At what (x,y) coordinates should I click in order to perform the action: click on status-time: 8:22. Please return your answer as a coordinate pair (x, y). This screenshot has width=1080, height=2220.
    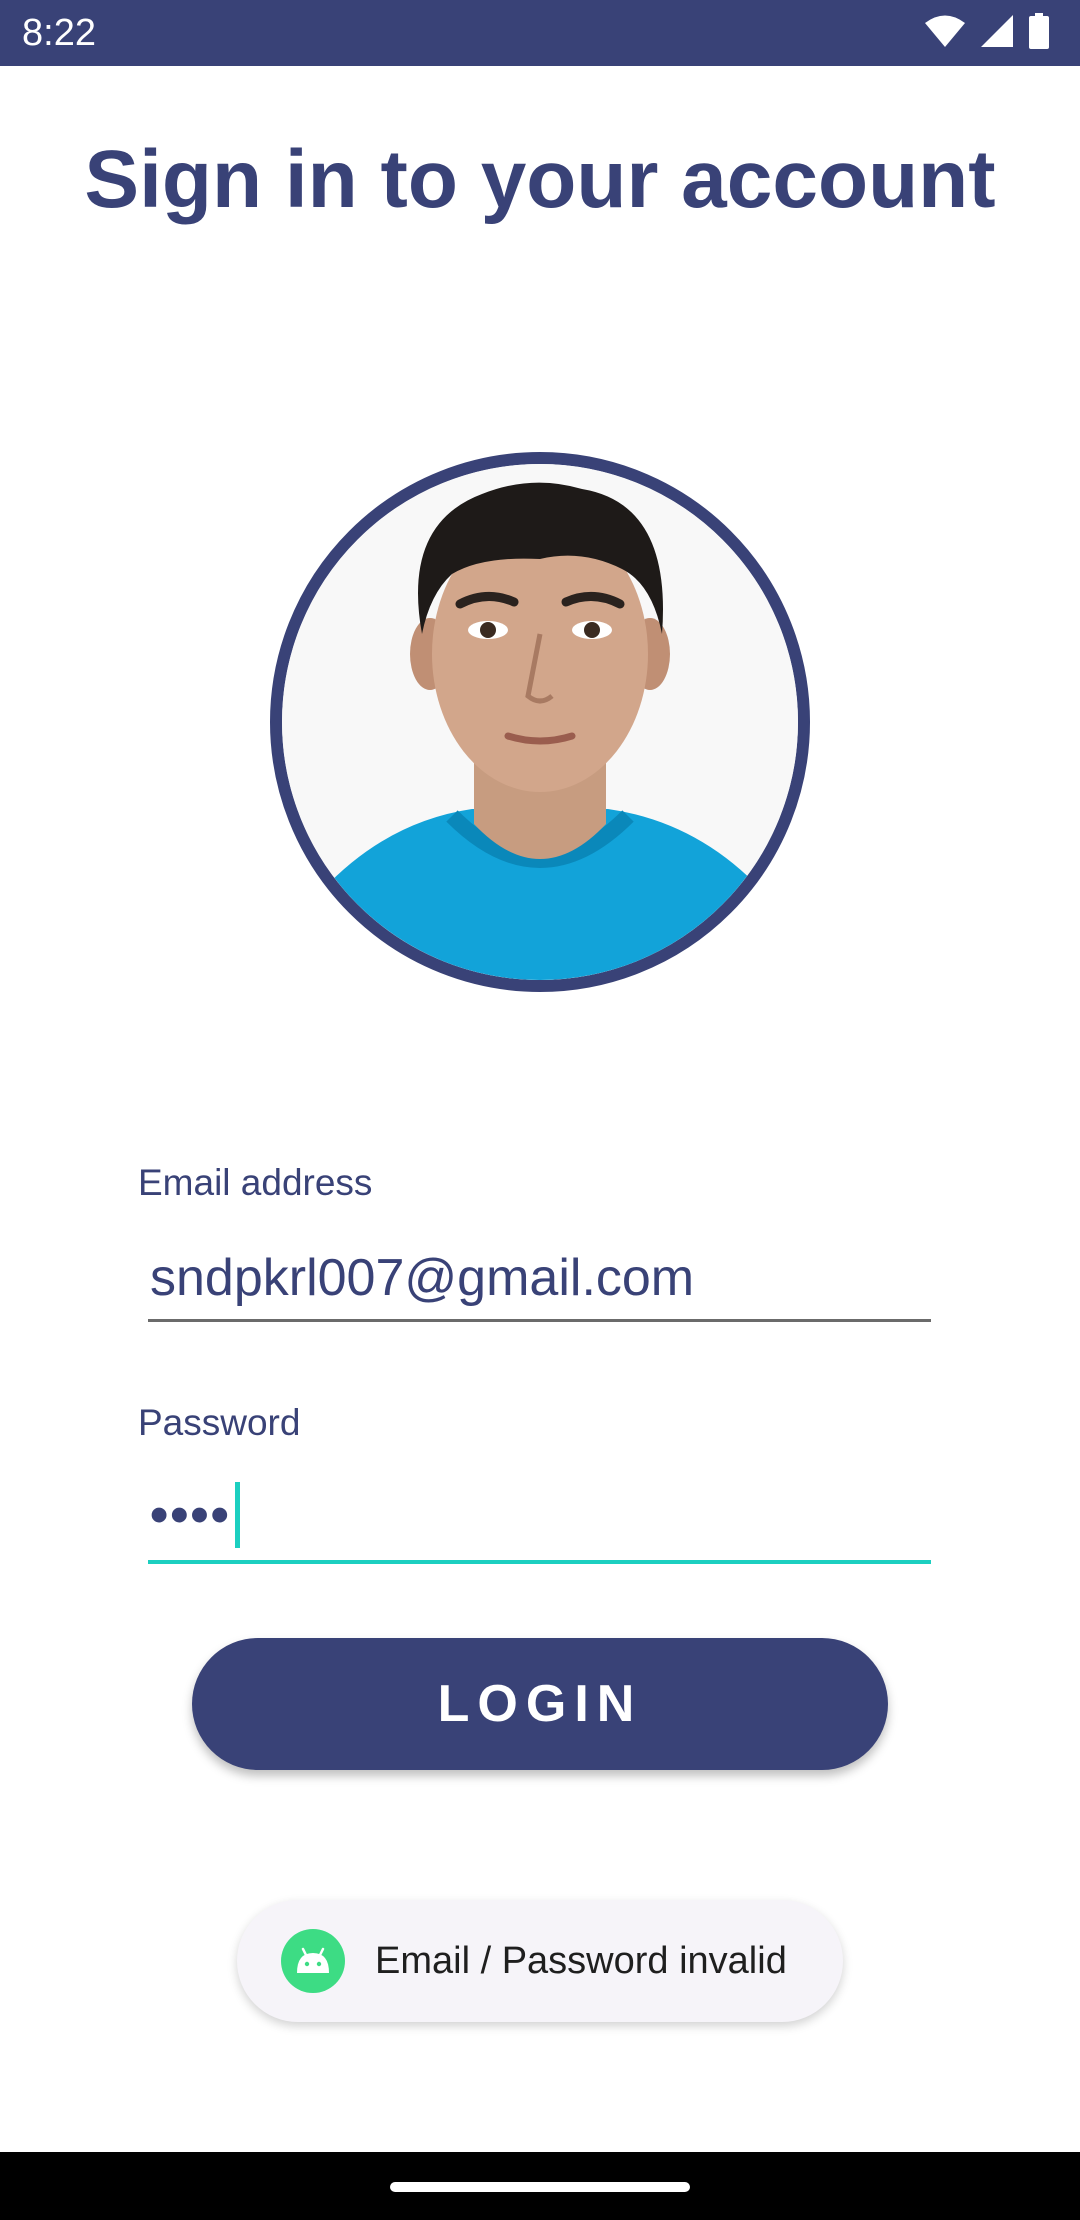
    Looking at the image, I should click on (59, 33).